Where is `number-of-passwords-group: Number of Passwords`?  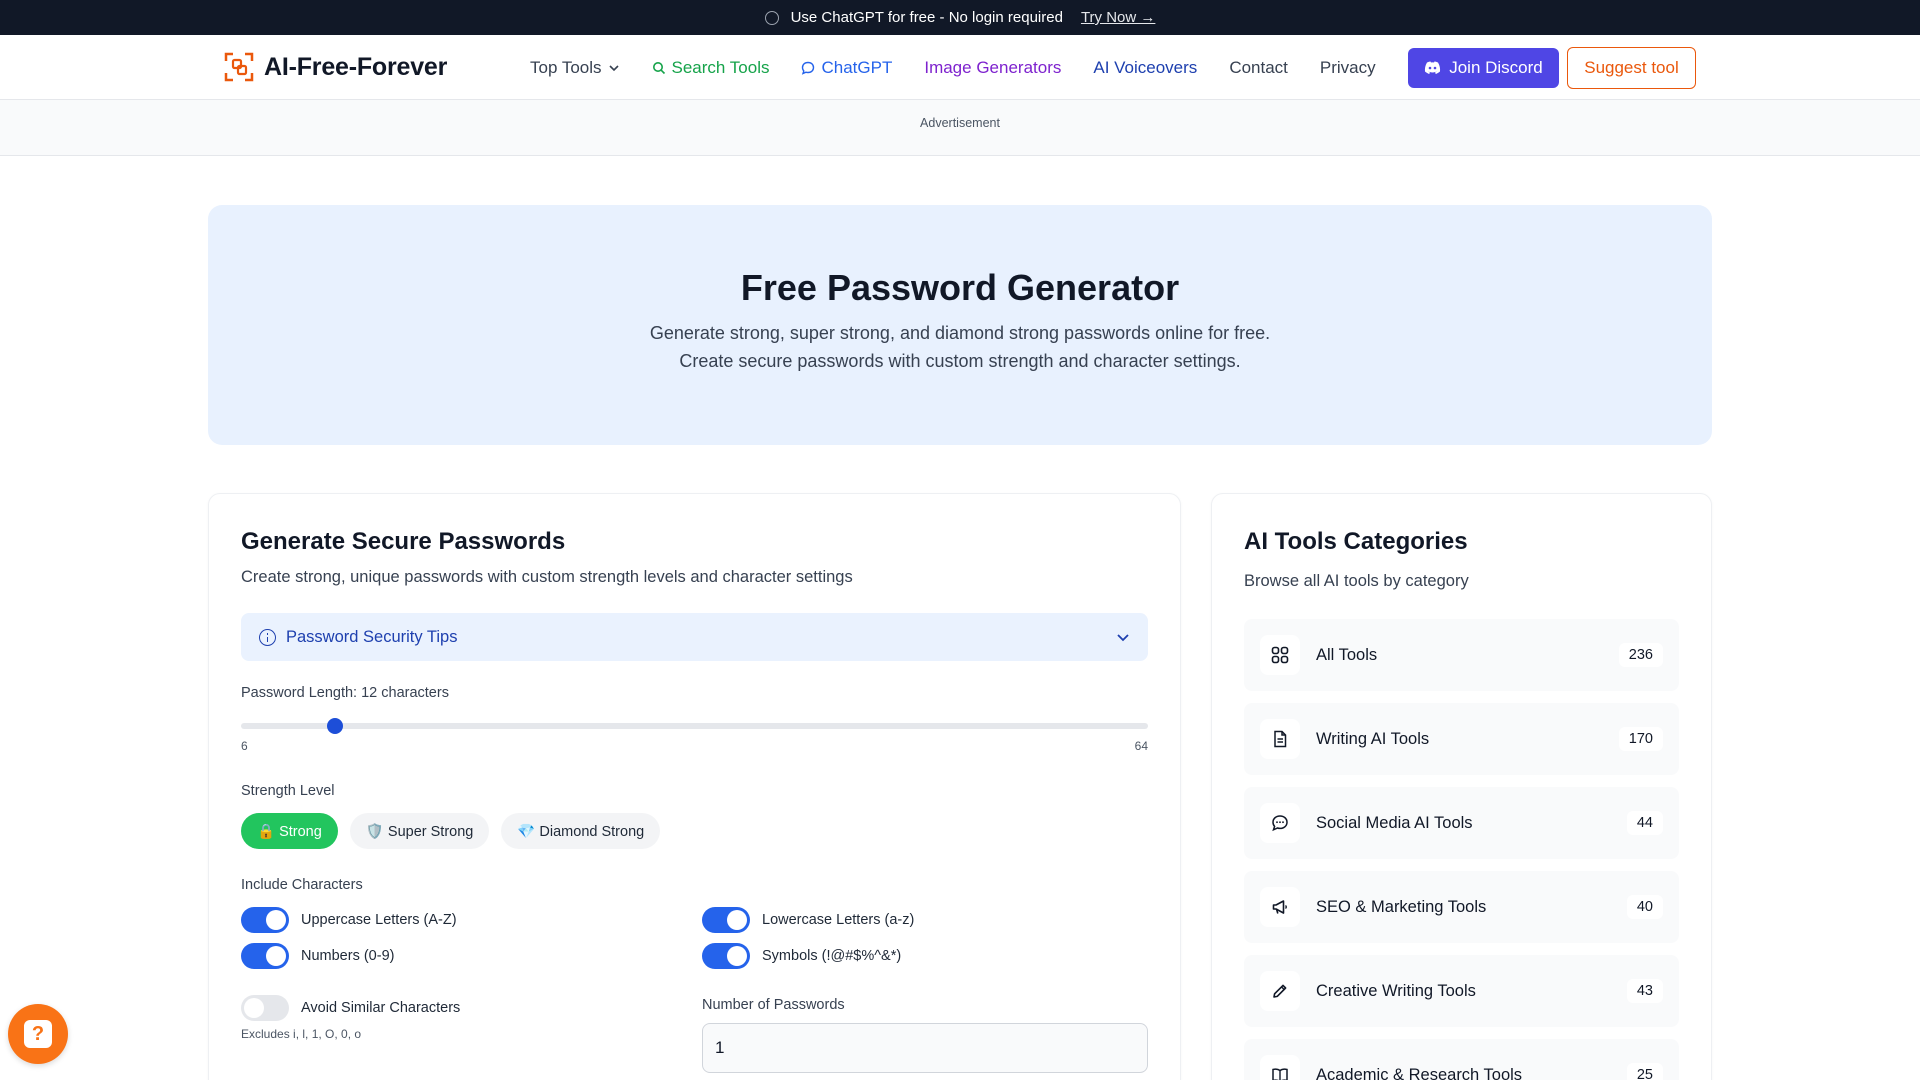
number-of-passwords-group: Number of Passwords is located at coordinates (925, 1035).